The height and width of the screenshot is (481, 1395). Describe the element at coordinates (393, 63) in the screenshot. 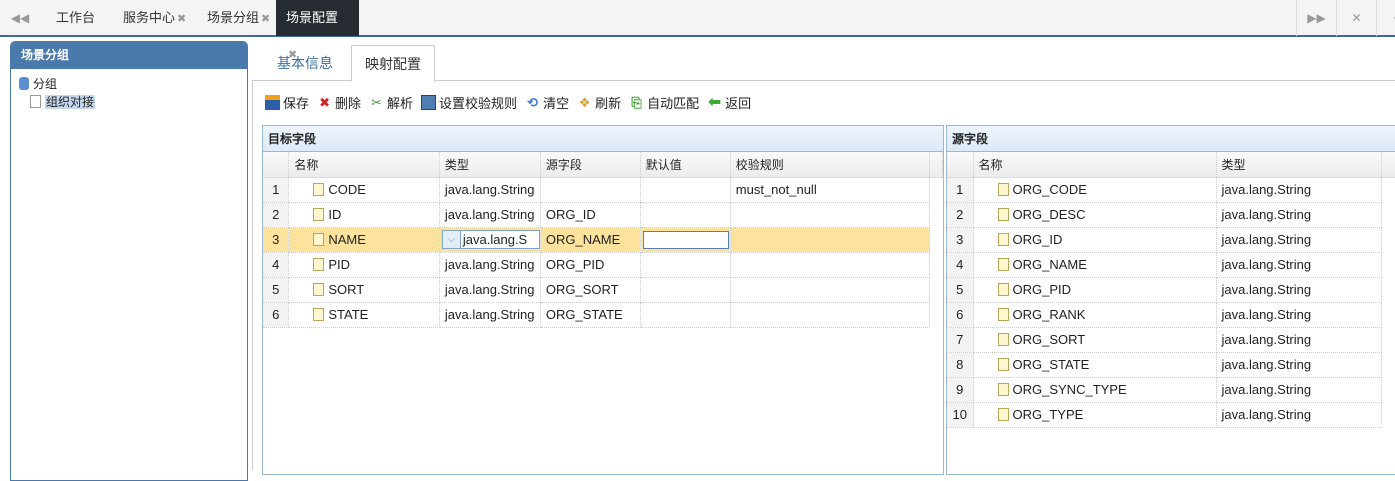

I see `tab-mapping-config: 映射配置` at that location.